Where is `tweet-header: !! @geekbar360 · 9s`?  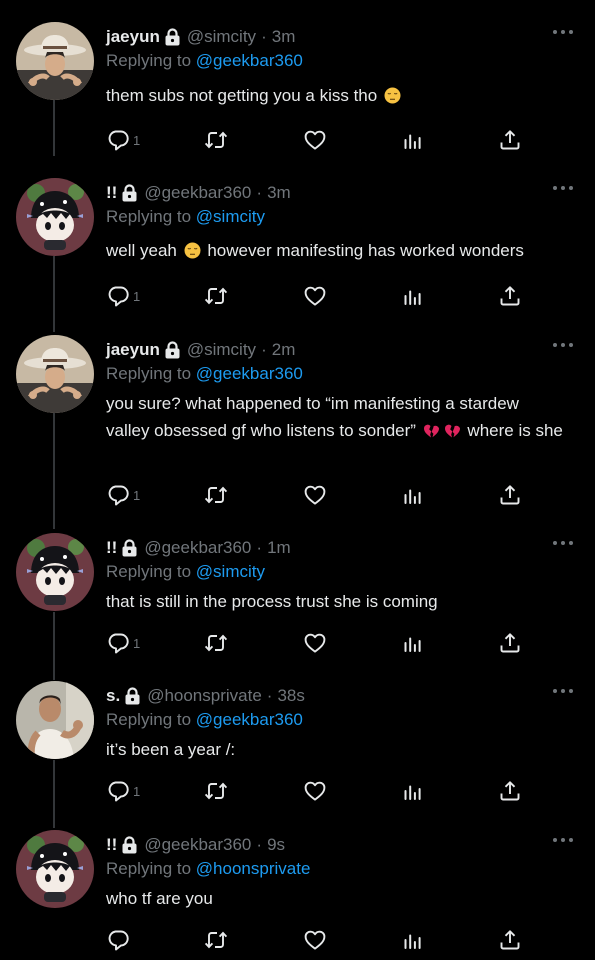
tweet-header: !! @geekbar360 · 9s is located at coordinates (195, 845).